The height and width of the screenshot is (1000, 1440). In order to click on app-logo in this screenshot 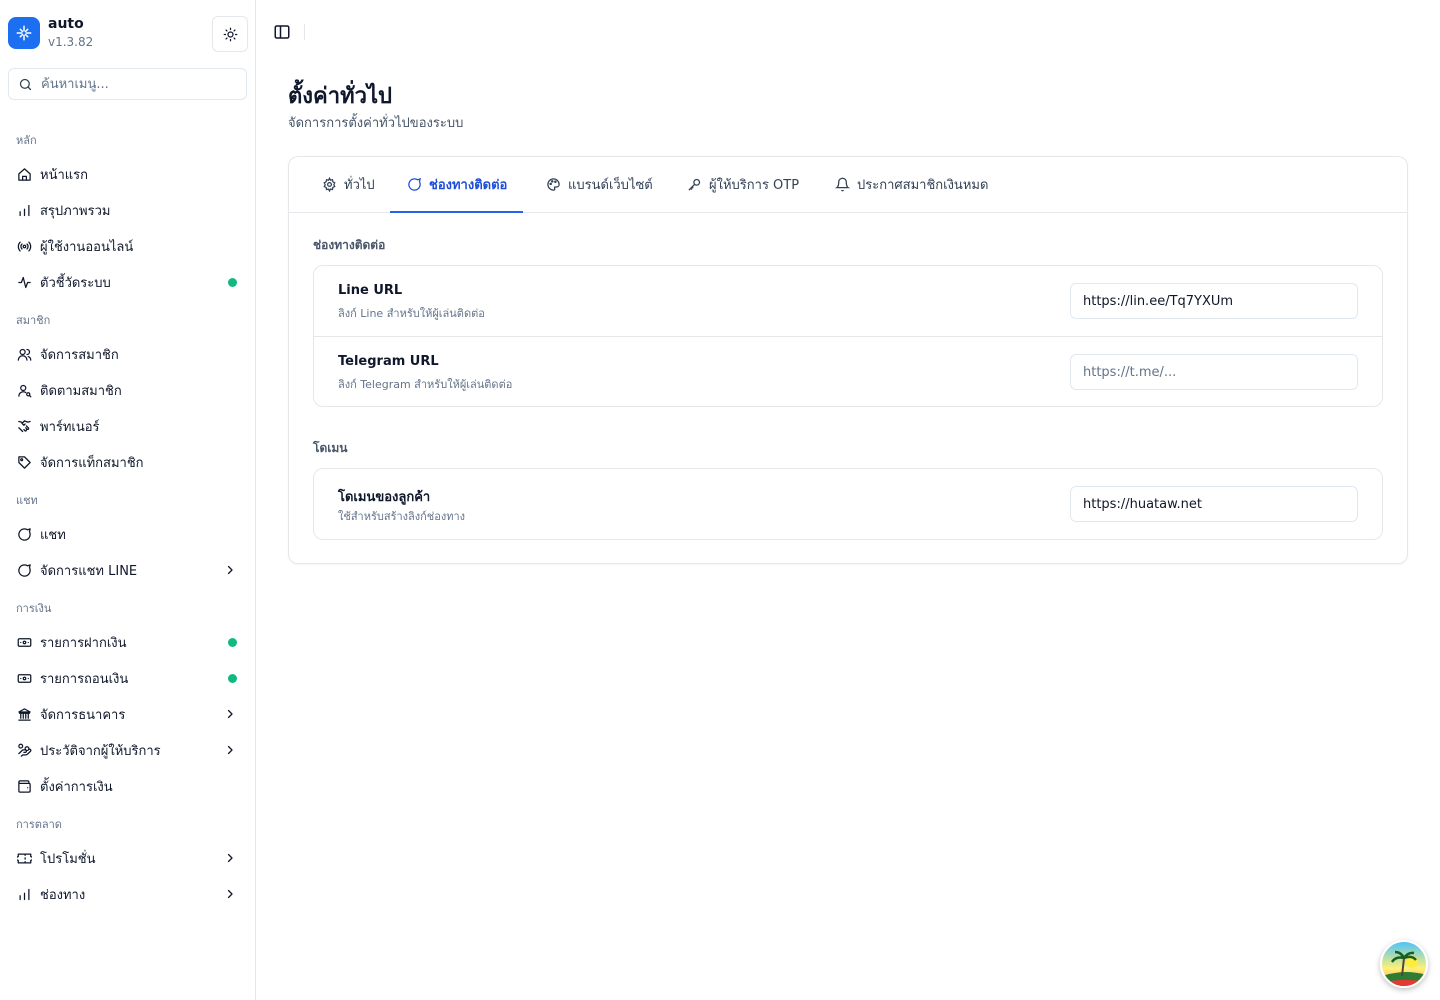, I will do `click(24, 33)`.